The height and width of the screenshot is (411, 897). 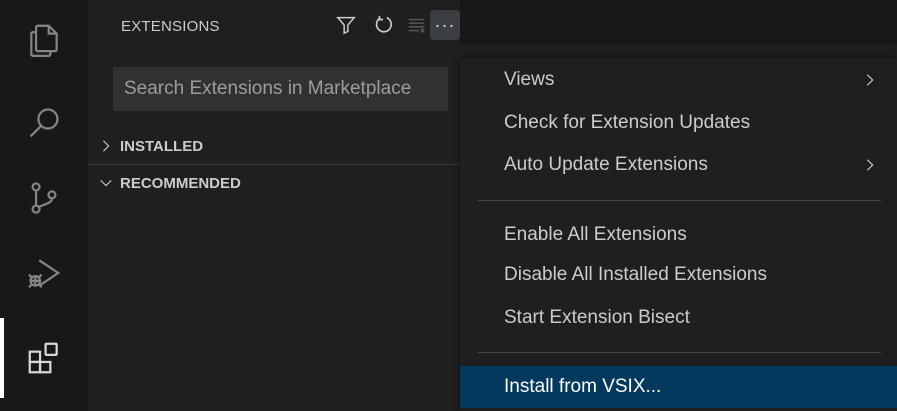 I want to click on tab-strip, so click(x=678, y=22).